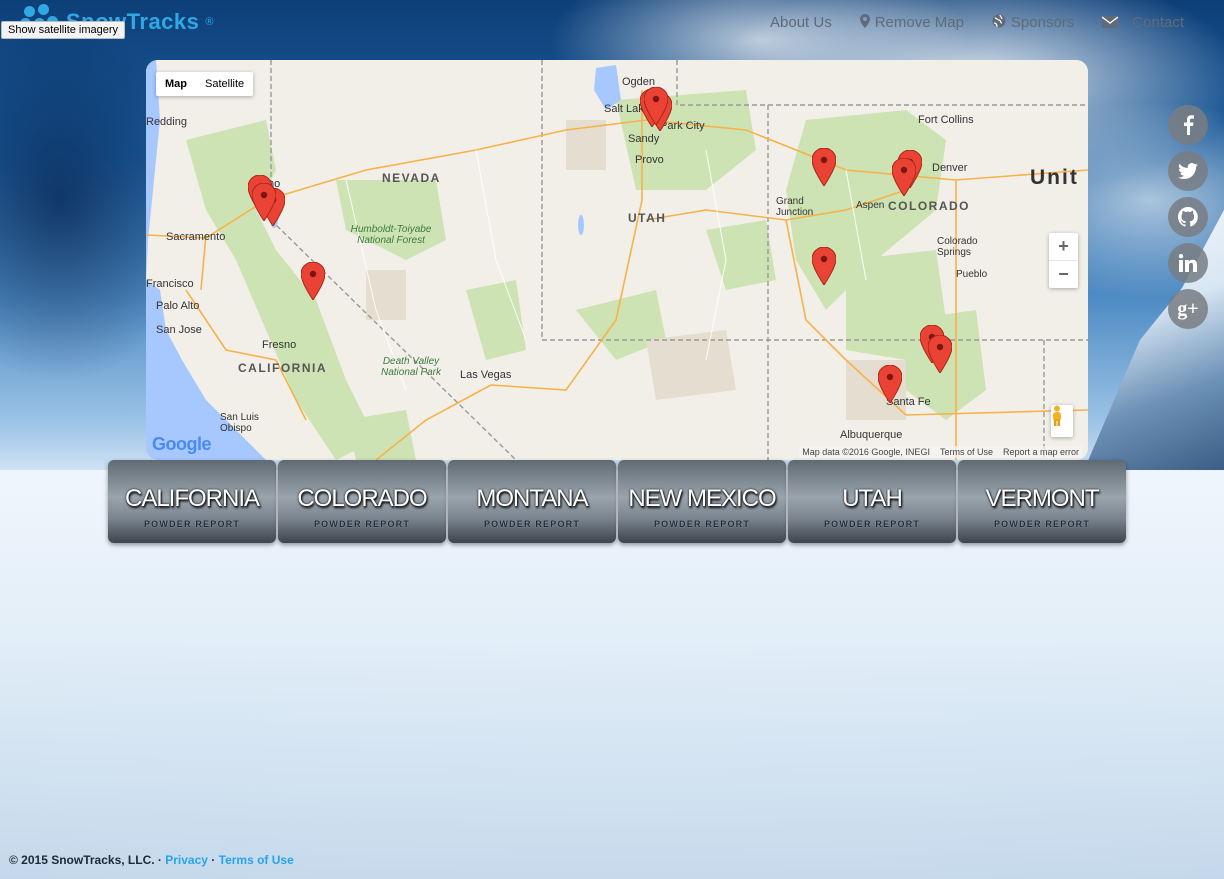 Image resolution: width=1224 pixels, height=879 pixels. What do you see at coordinates (946, 120) in the screenshot?
I see `map-city: Fort Collins` at bounding box center [946, 120].